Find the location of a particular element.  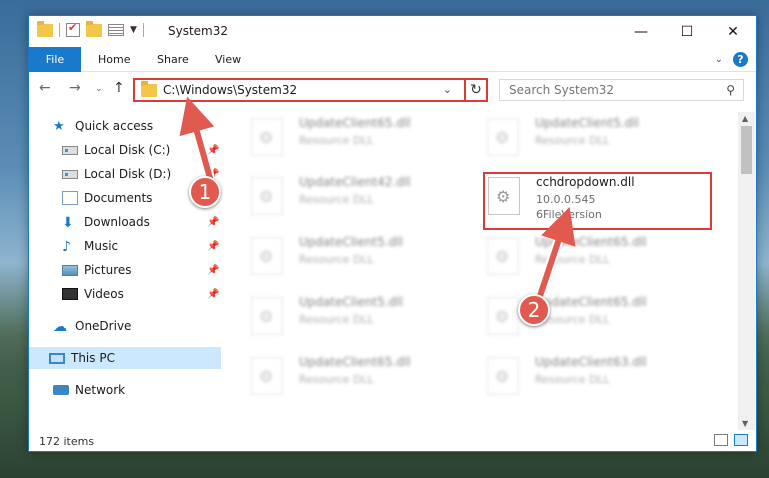

download-icon: ⬇ is located at coordinates (68, 223).